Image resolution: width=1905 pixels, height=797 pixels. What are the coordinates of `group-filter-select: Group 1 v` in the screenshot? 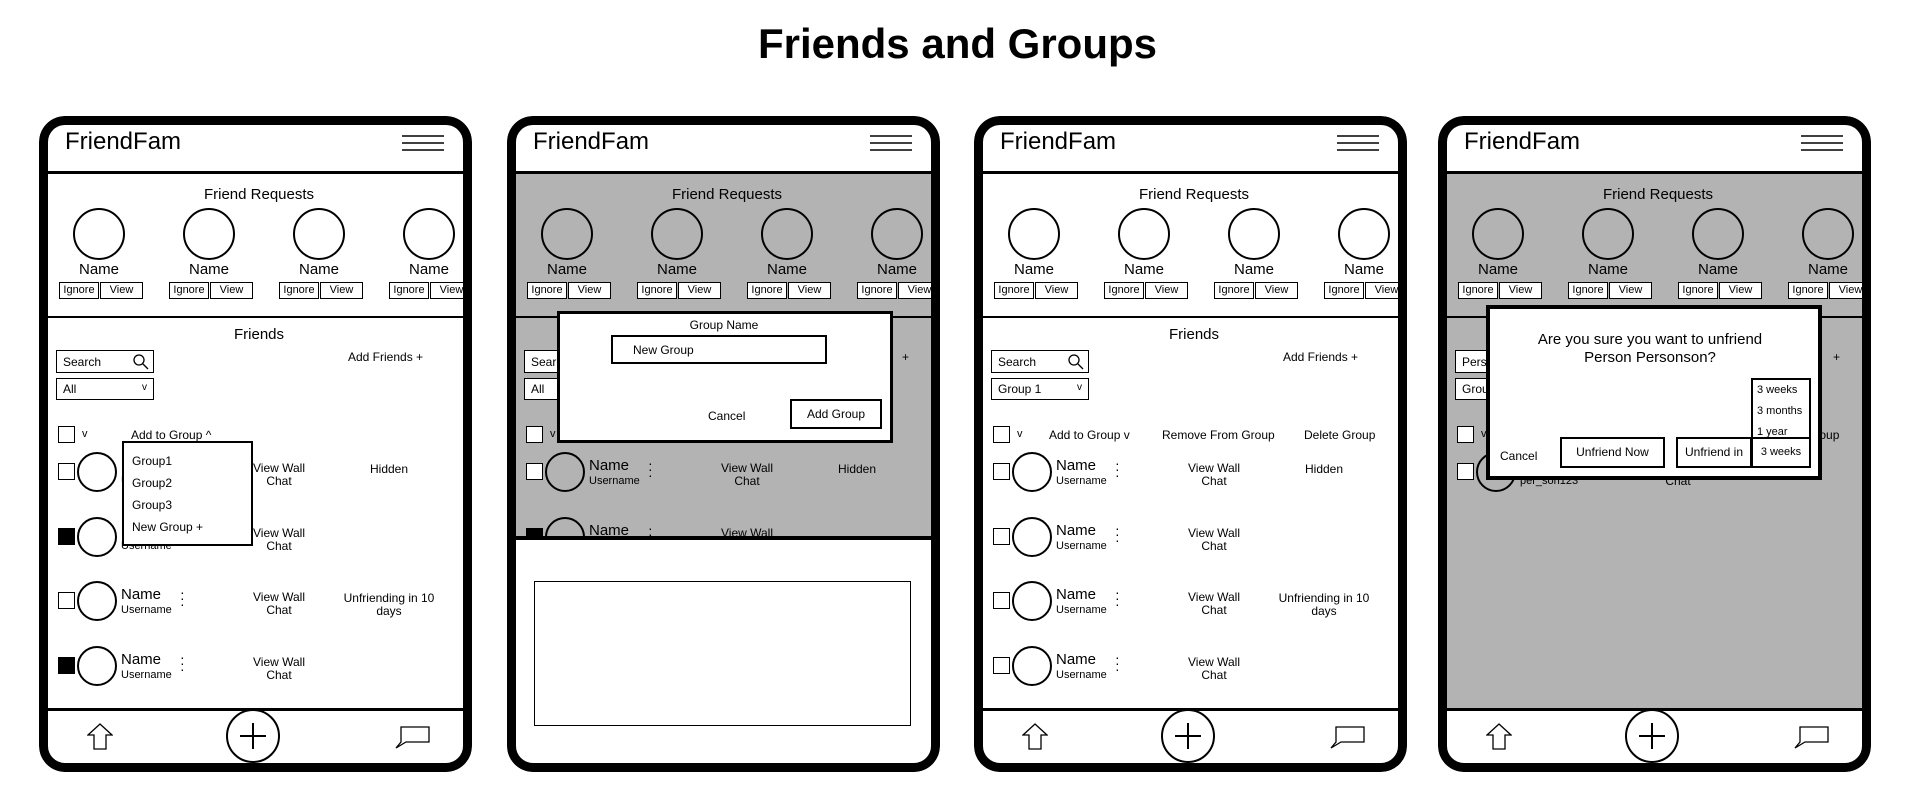 It's located at (1040, 389).